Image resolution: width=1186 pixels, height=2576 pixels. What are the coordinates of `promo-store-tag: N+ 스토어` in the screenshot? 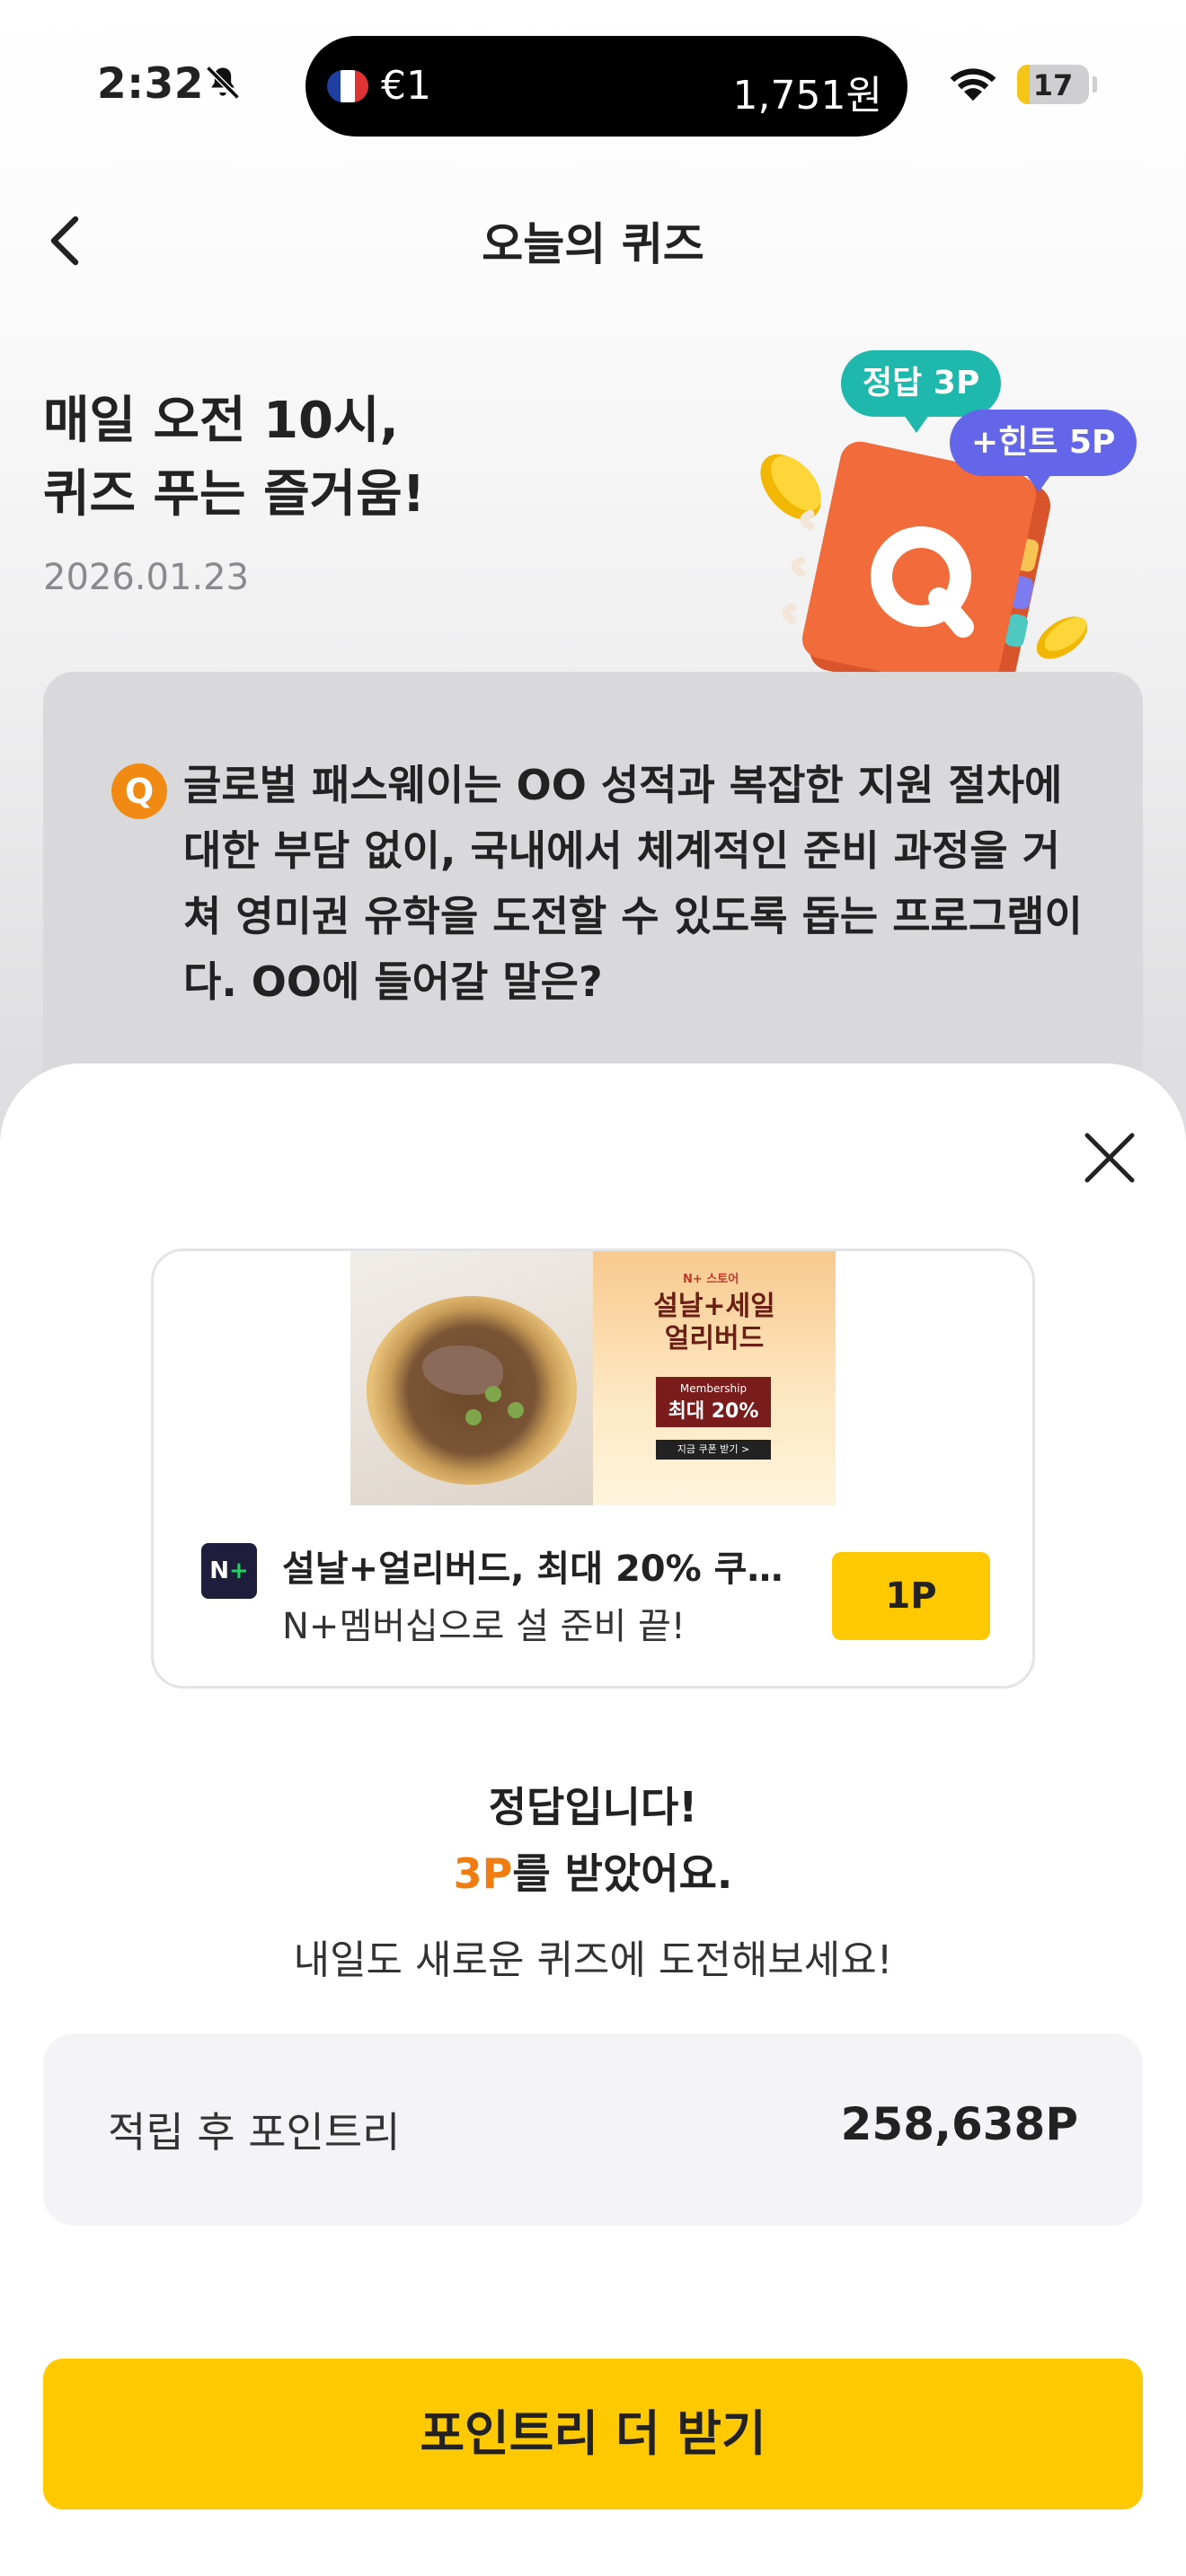 It's located at (711, 1279).